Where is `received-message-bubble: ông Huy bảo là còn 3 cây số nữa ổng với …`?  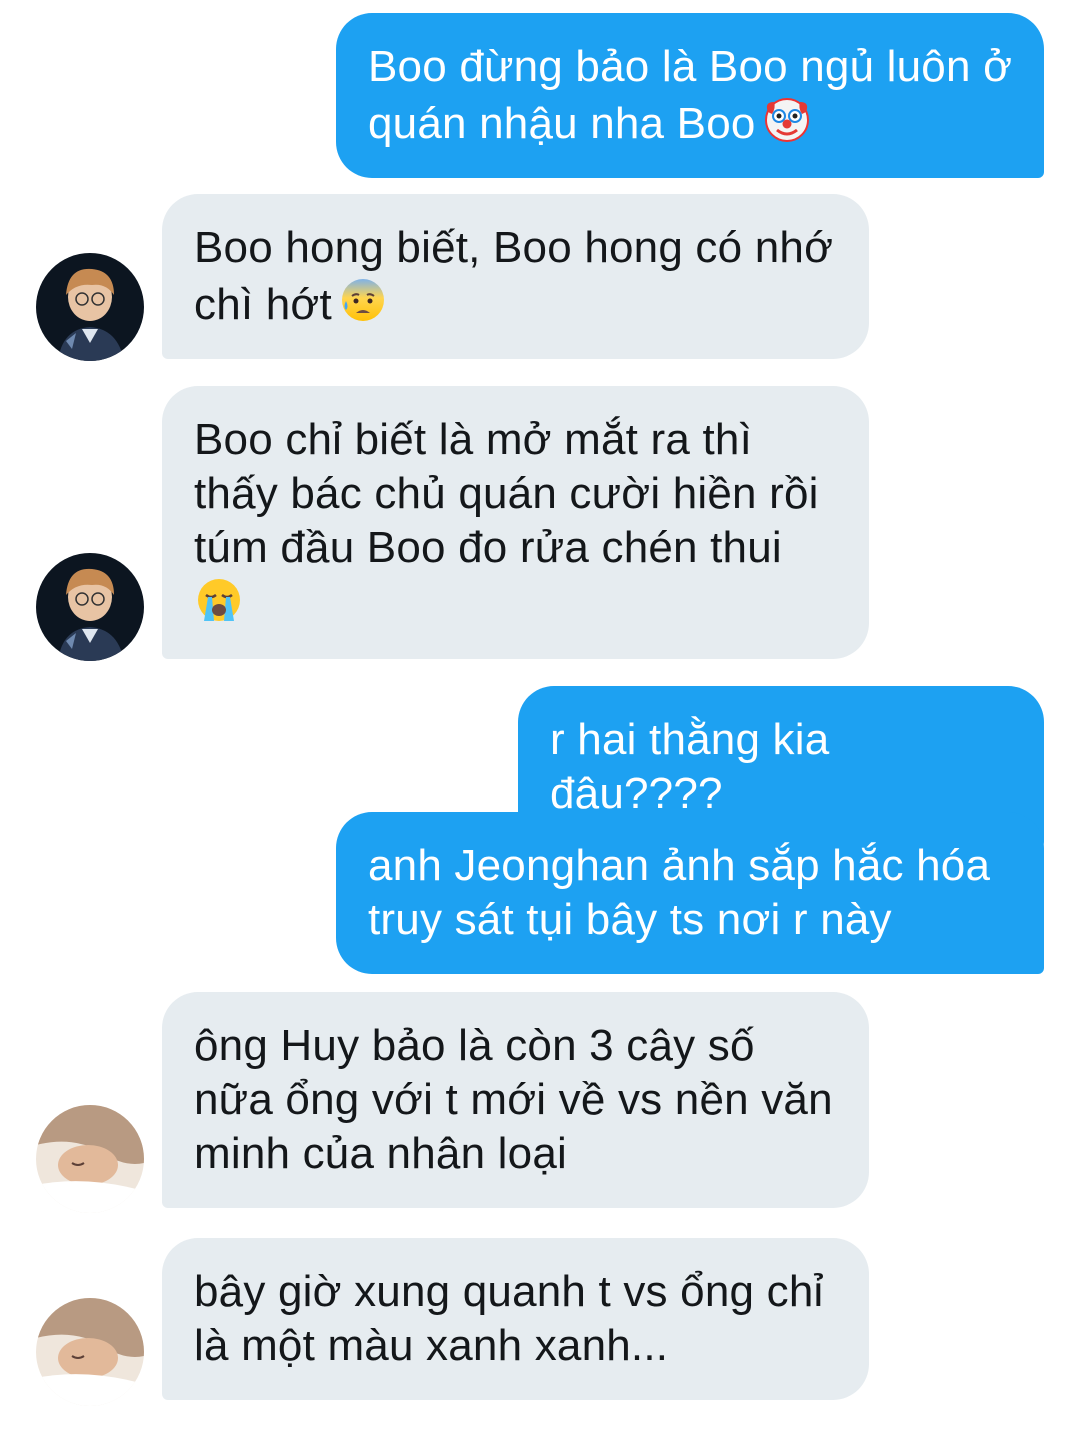
received-message-bubble: ông Huy bảo là còn 3 cây số nữa ổng với … is located at coordinates (515, 1100).